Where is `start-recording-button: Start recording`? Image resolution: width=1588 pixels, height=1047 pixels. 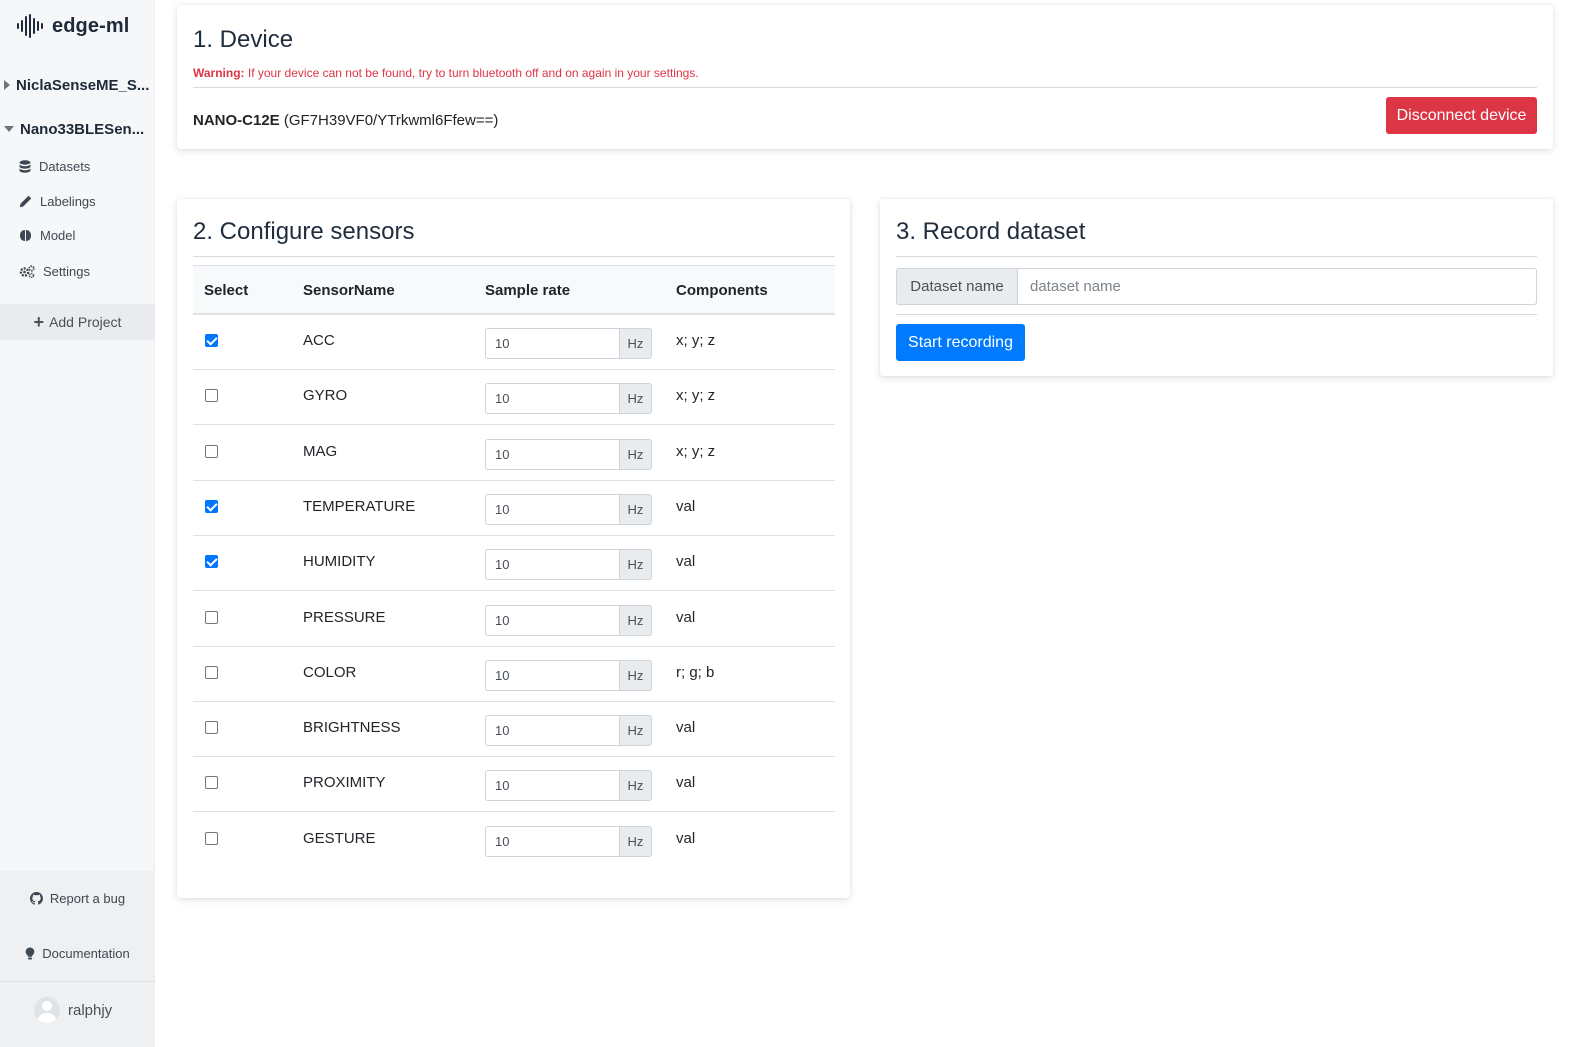 start-recording-button: Start recording is located at coordinates (960, 342).